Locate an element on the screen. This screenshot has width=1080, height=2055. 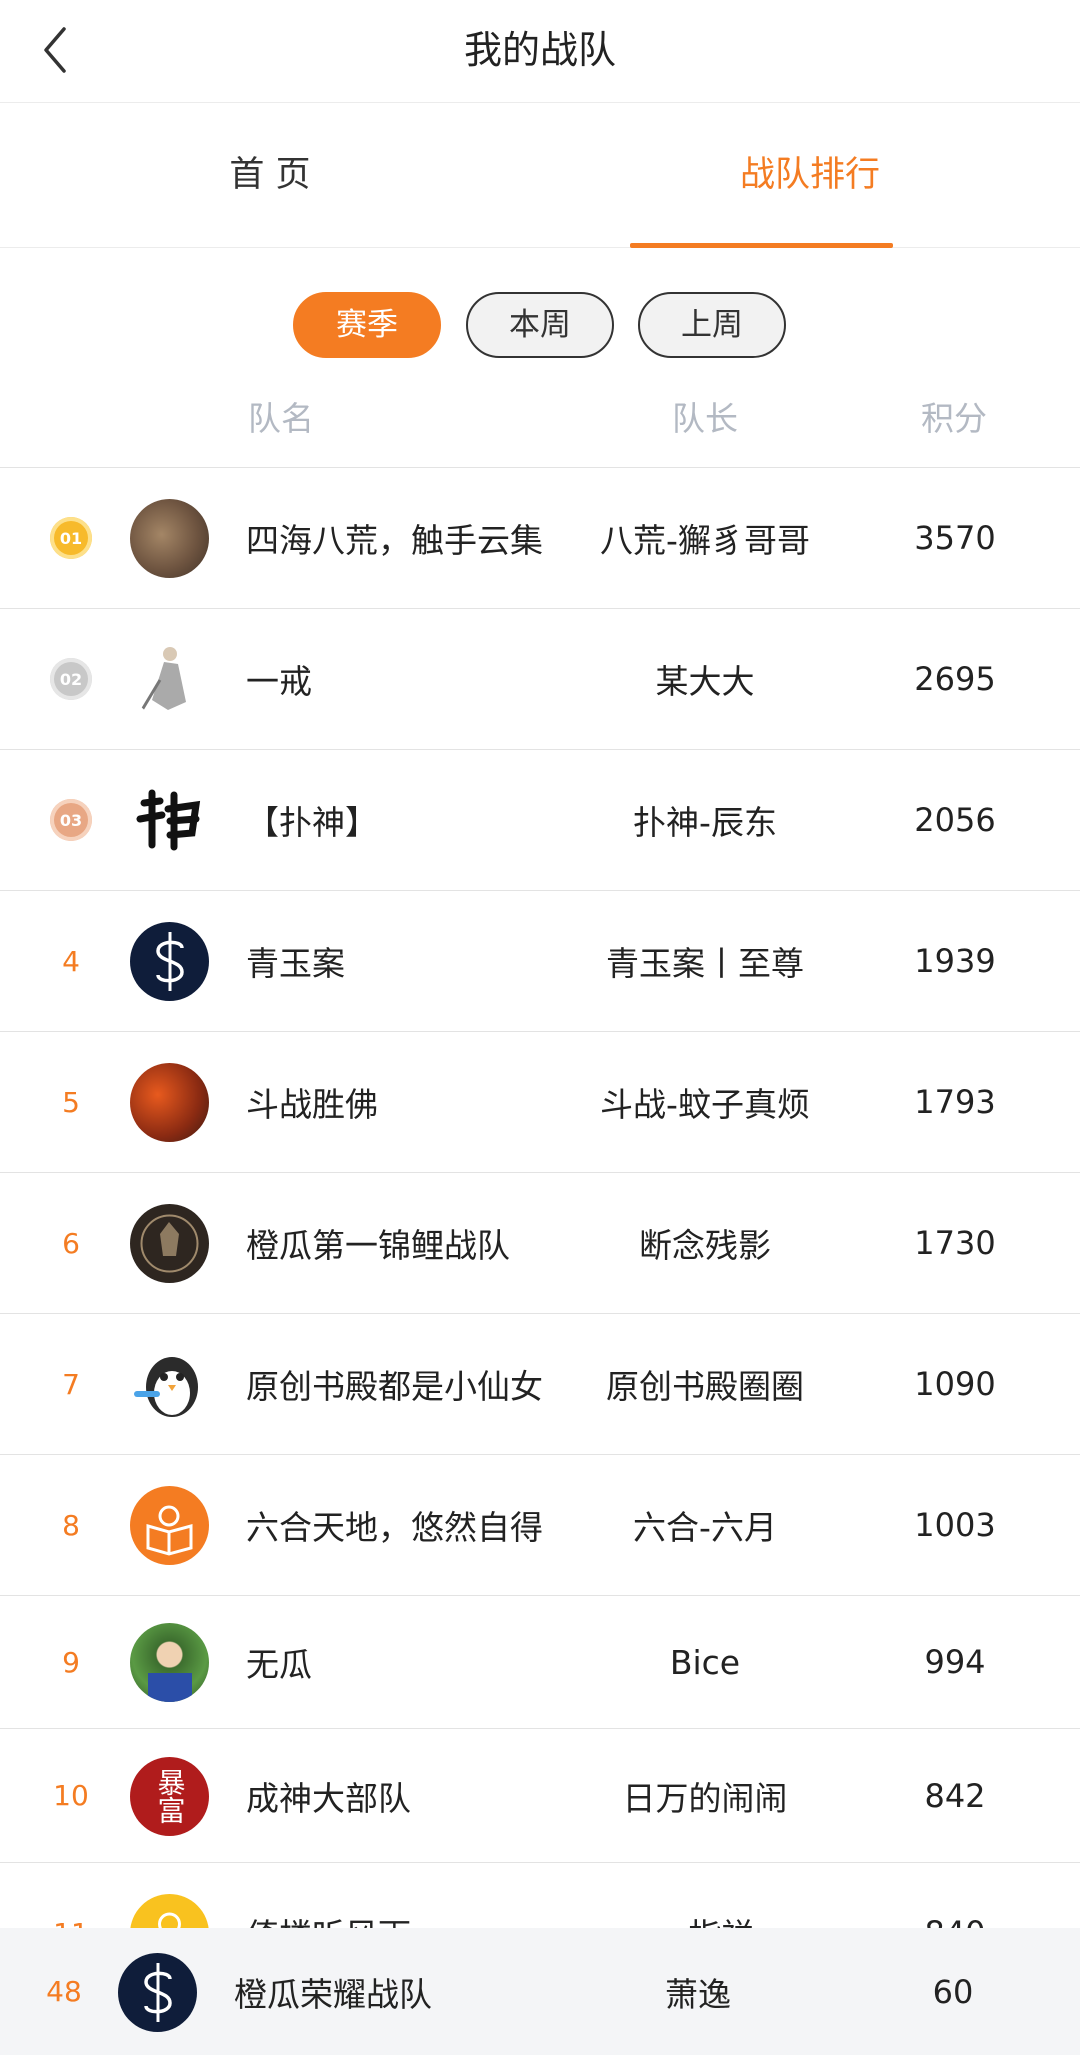
team-name: 原创书殿都是小仙女 is located at coordinates (394, 1386).